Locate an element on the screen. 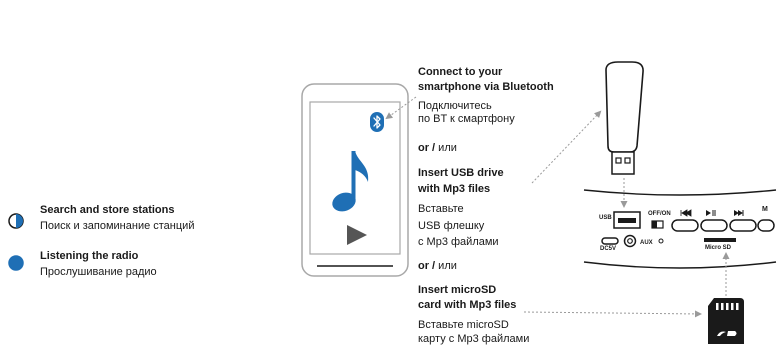 This screenshot has width=782, height=354. sd-title-line1: Insert microSD is located at coordinates (457, 290).